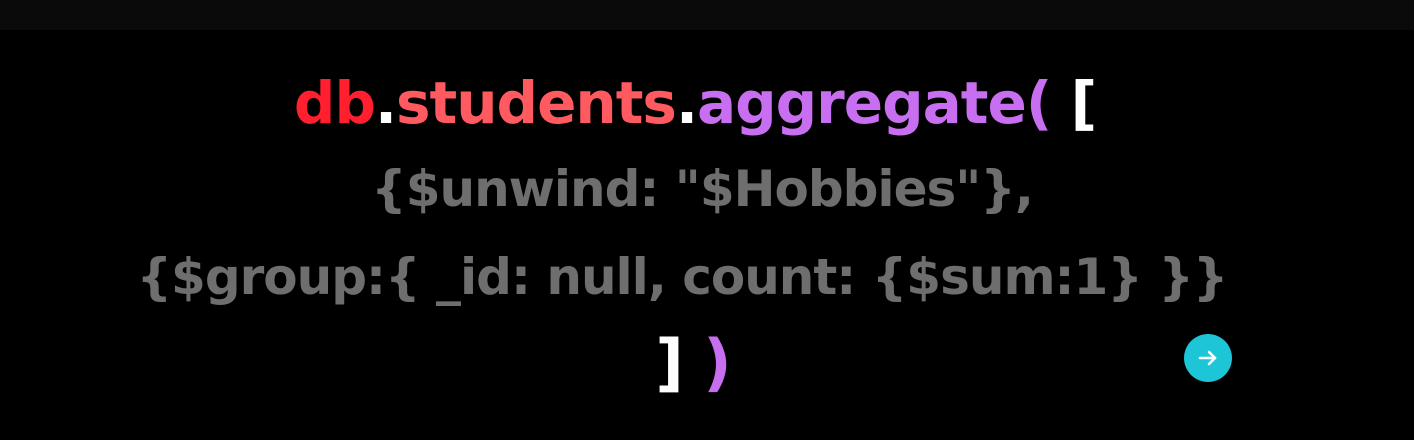 The image size is (1414, 440). I want to click on code-line-aggregate-call: db.students.aggregate( [, so click(701, 103).